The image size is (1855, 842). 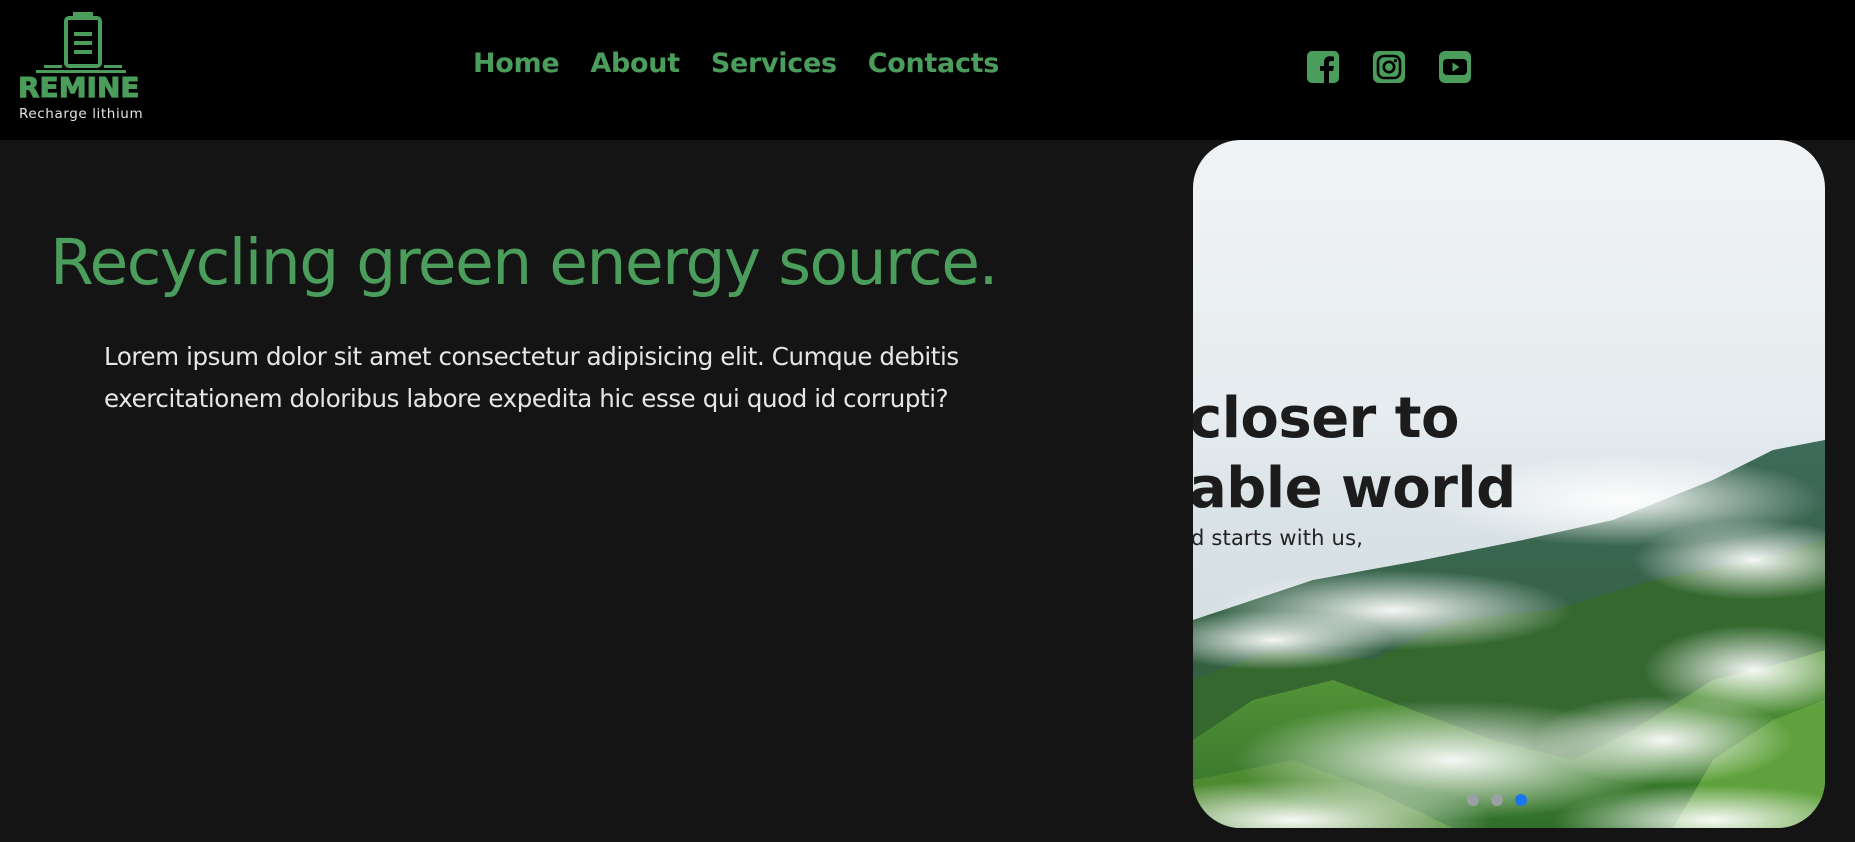 I want to click on slide-subtext: d starts with us,, so click(x=1278, y=538).